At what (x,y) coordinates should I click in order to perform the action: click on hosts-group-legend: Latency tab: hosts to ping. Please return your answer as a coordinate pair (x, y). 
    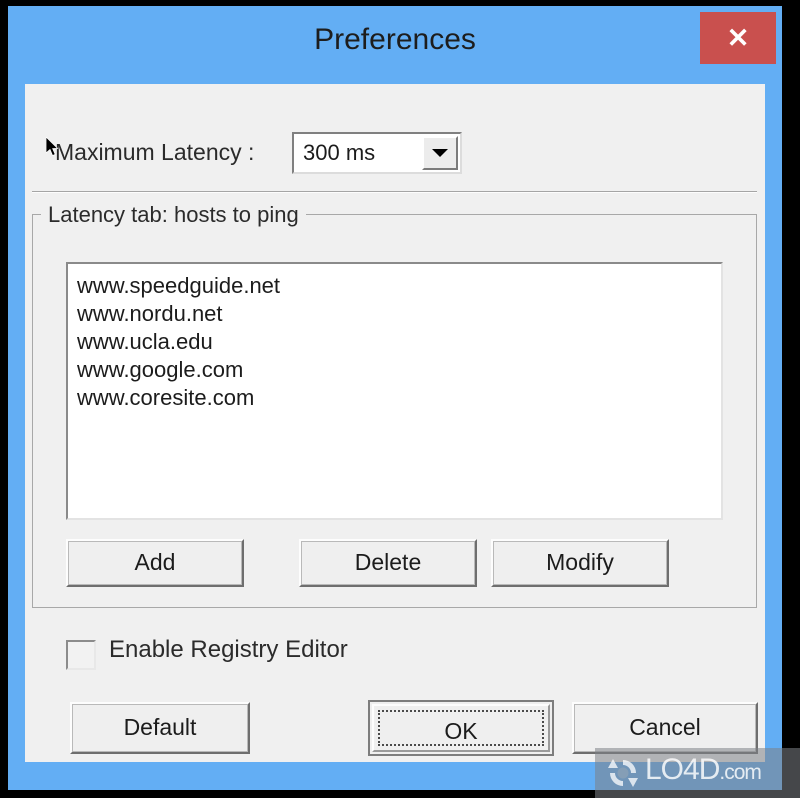
    Looking at the image, I should click on (173, 215).